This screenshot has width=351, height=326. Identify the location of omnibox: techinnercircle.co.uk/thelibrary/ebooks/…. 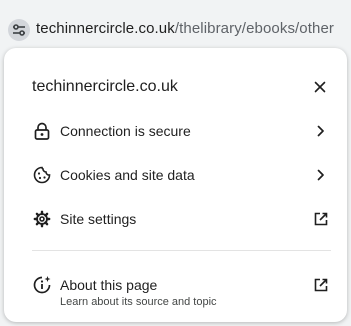
(175, 22).